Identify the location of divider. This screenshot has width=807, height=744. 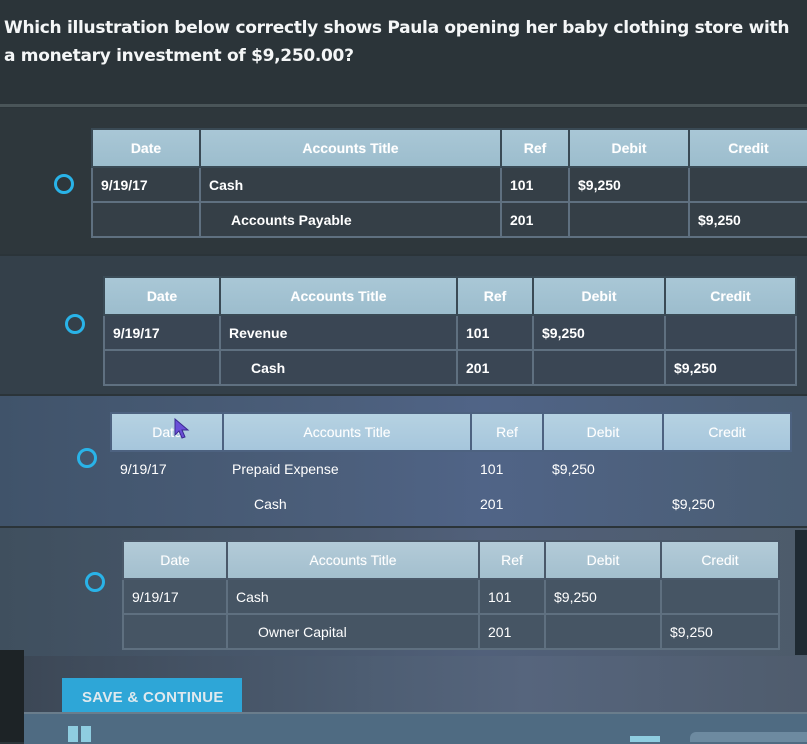
(403, 105).